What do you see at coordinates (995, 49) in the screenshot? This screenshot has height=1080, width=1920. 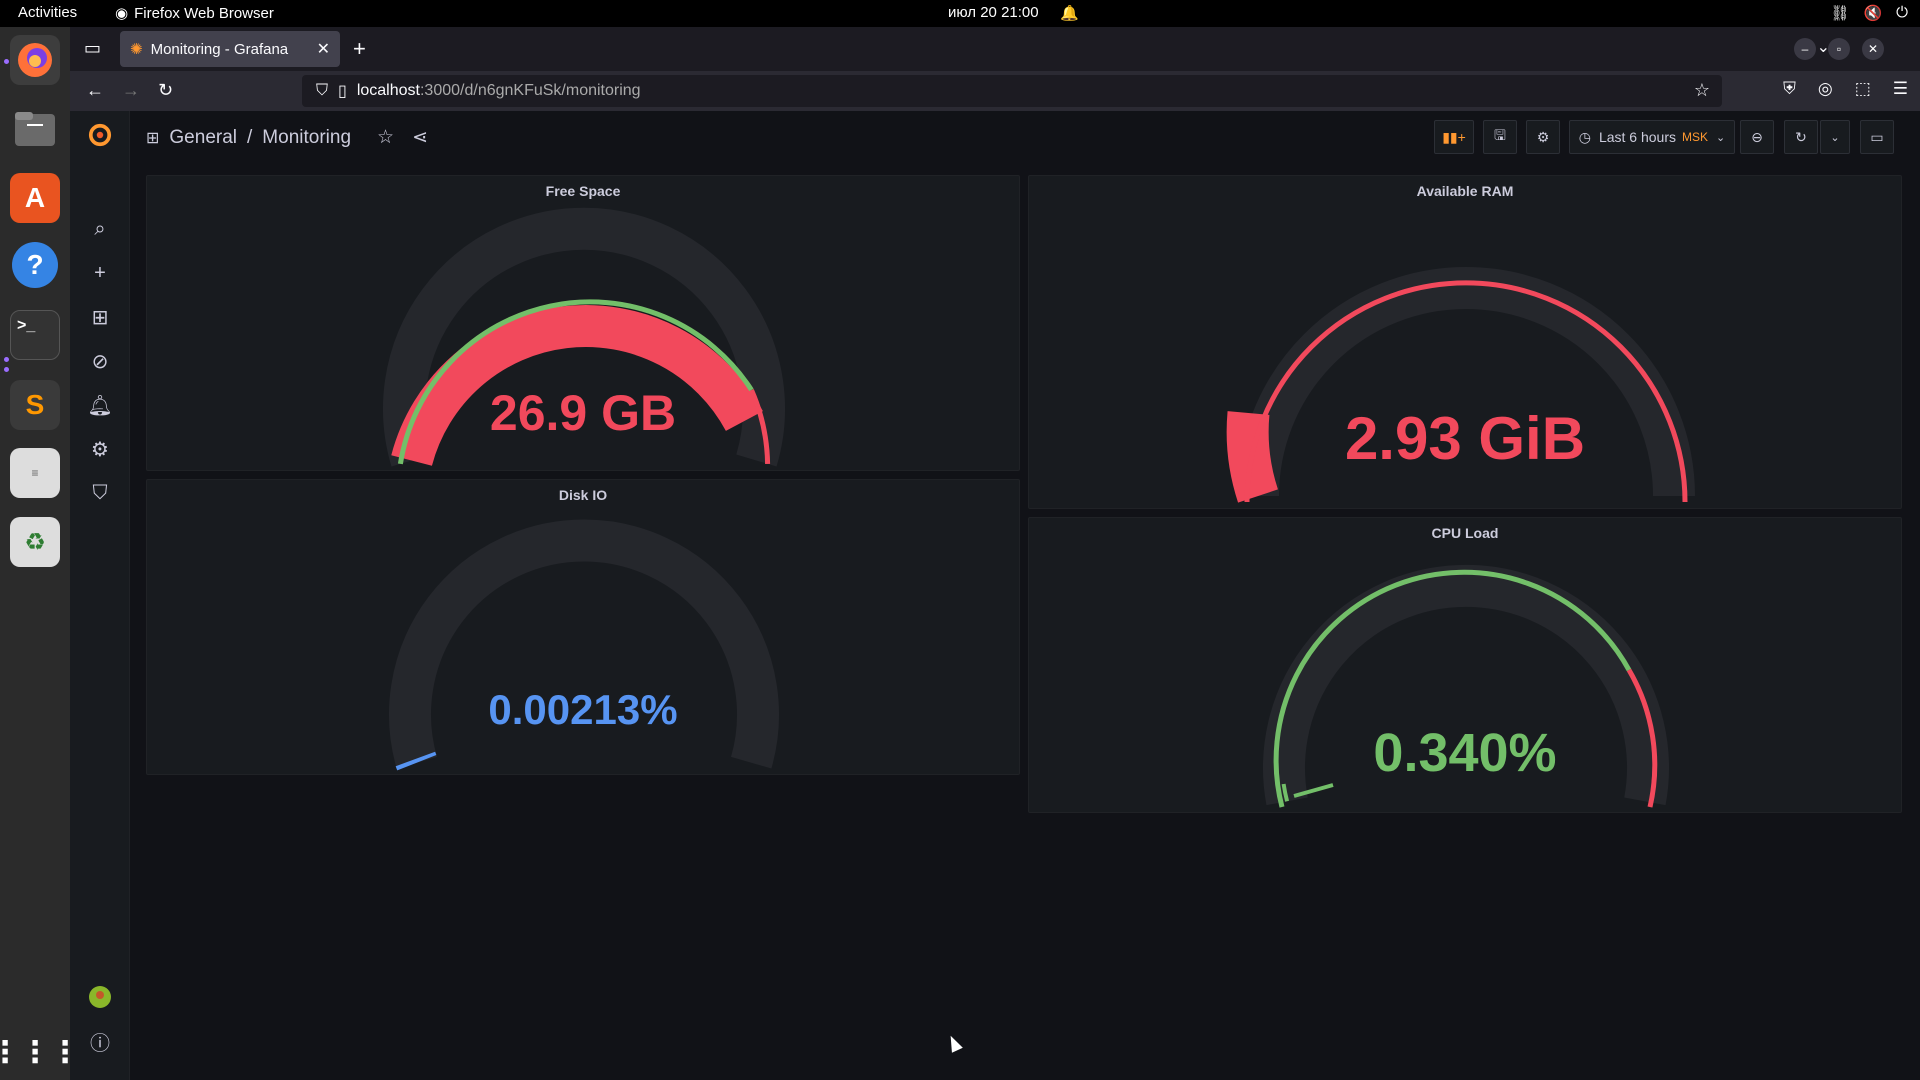 I see `tab-strip: ▭ ✺ Monitoring - Grafana ✕ + ⌄ – ▫ ✕` at bounding box center [995, 49].